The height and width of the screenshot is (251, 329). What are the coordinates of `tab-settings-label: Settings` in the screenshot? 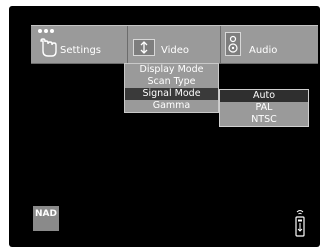 It's located at (81, 50).